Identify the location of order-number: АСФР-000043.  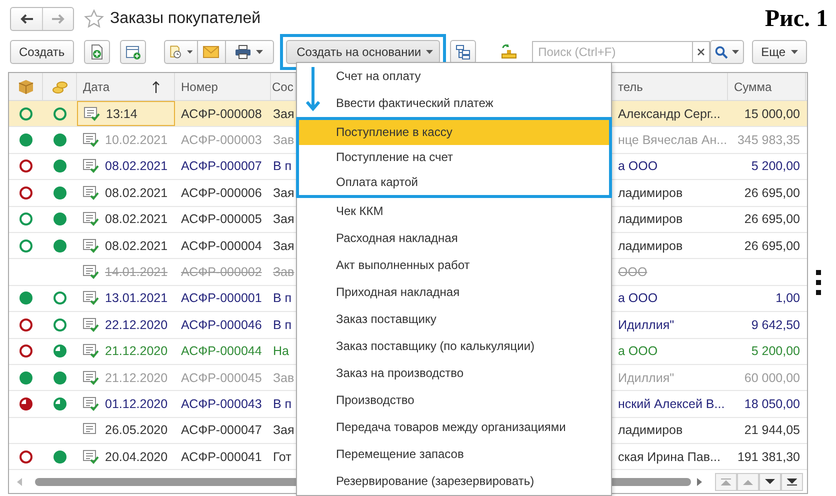
(221, 403).